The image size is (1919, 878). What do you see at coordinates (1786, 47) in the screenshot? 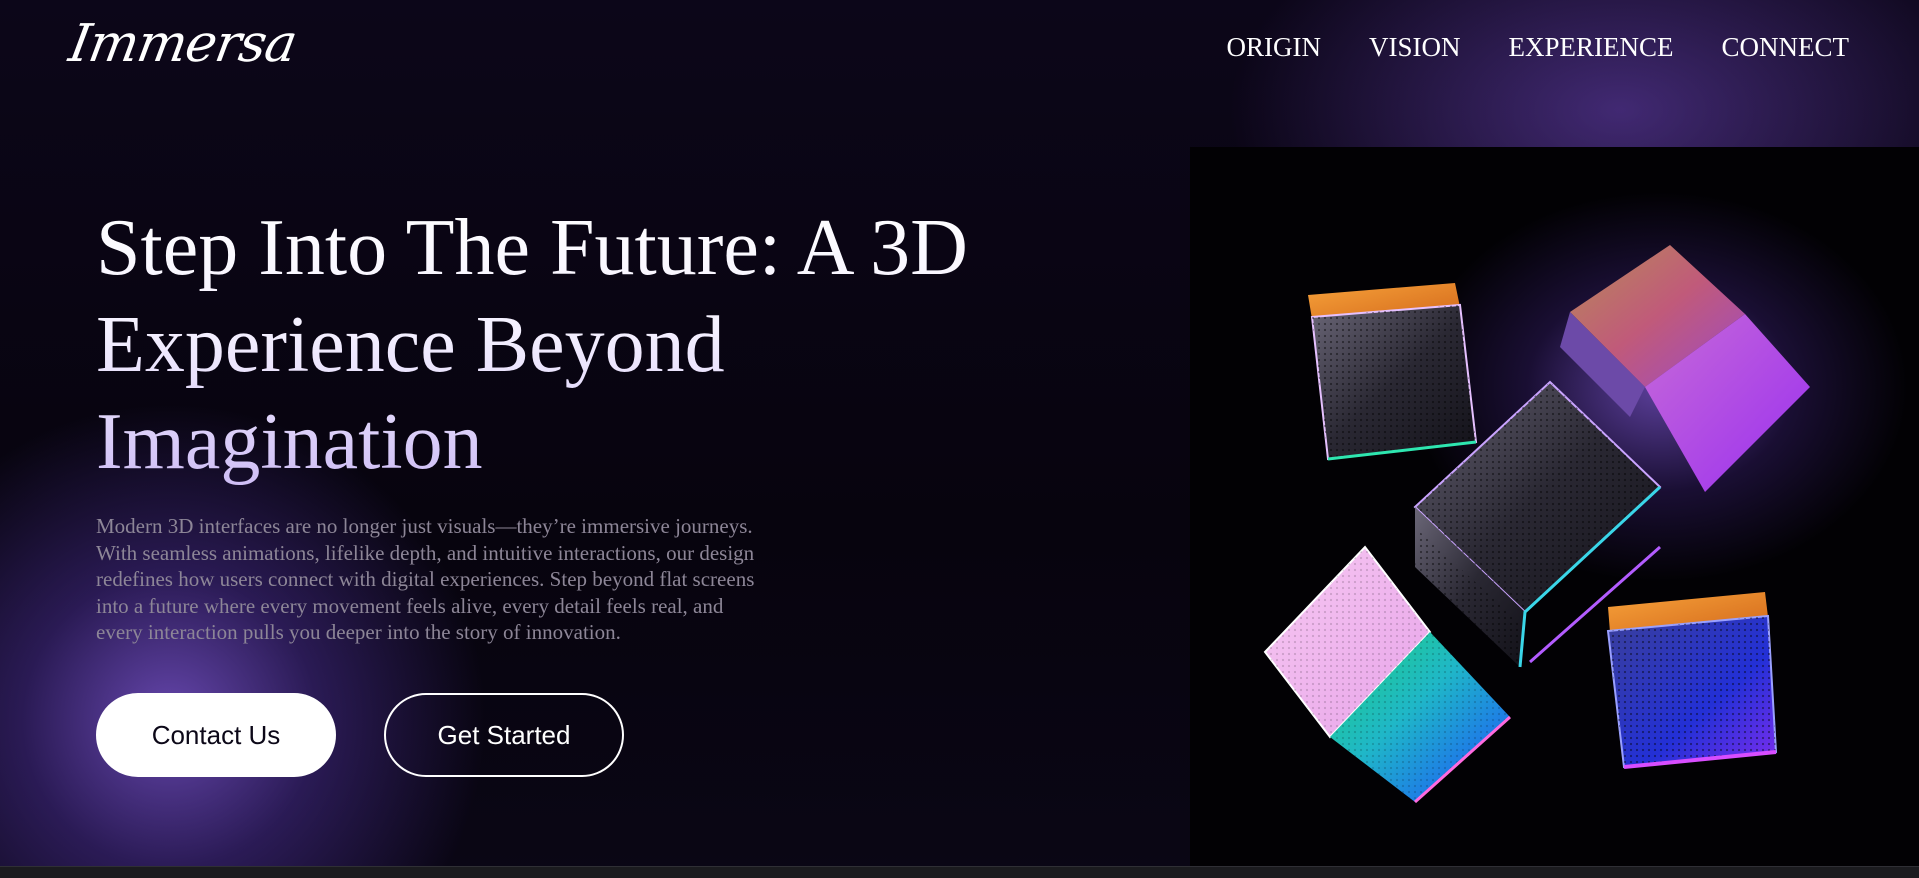
I see `nav-link-connect: CONNECT` at bounding box center [1786, 47].